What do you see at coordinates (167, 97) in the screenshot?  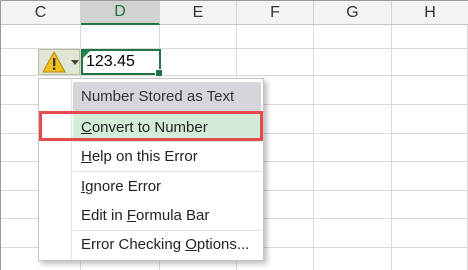 I see `menu-title: Number Stored as Text` at bounding box center [167, 97].